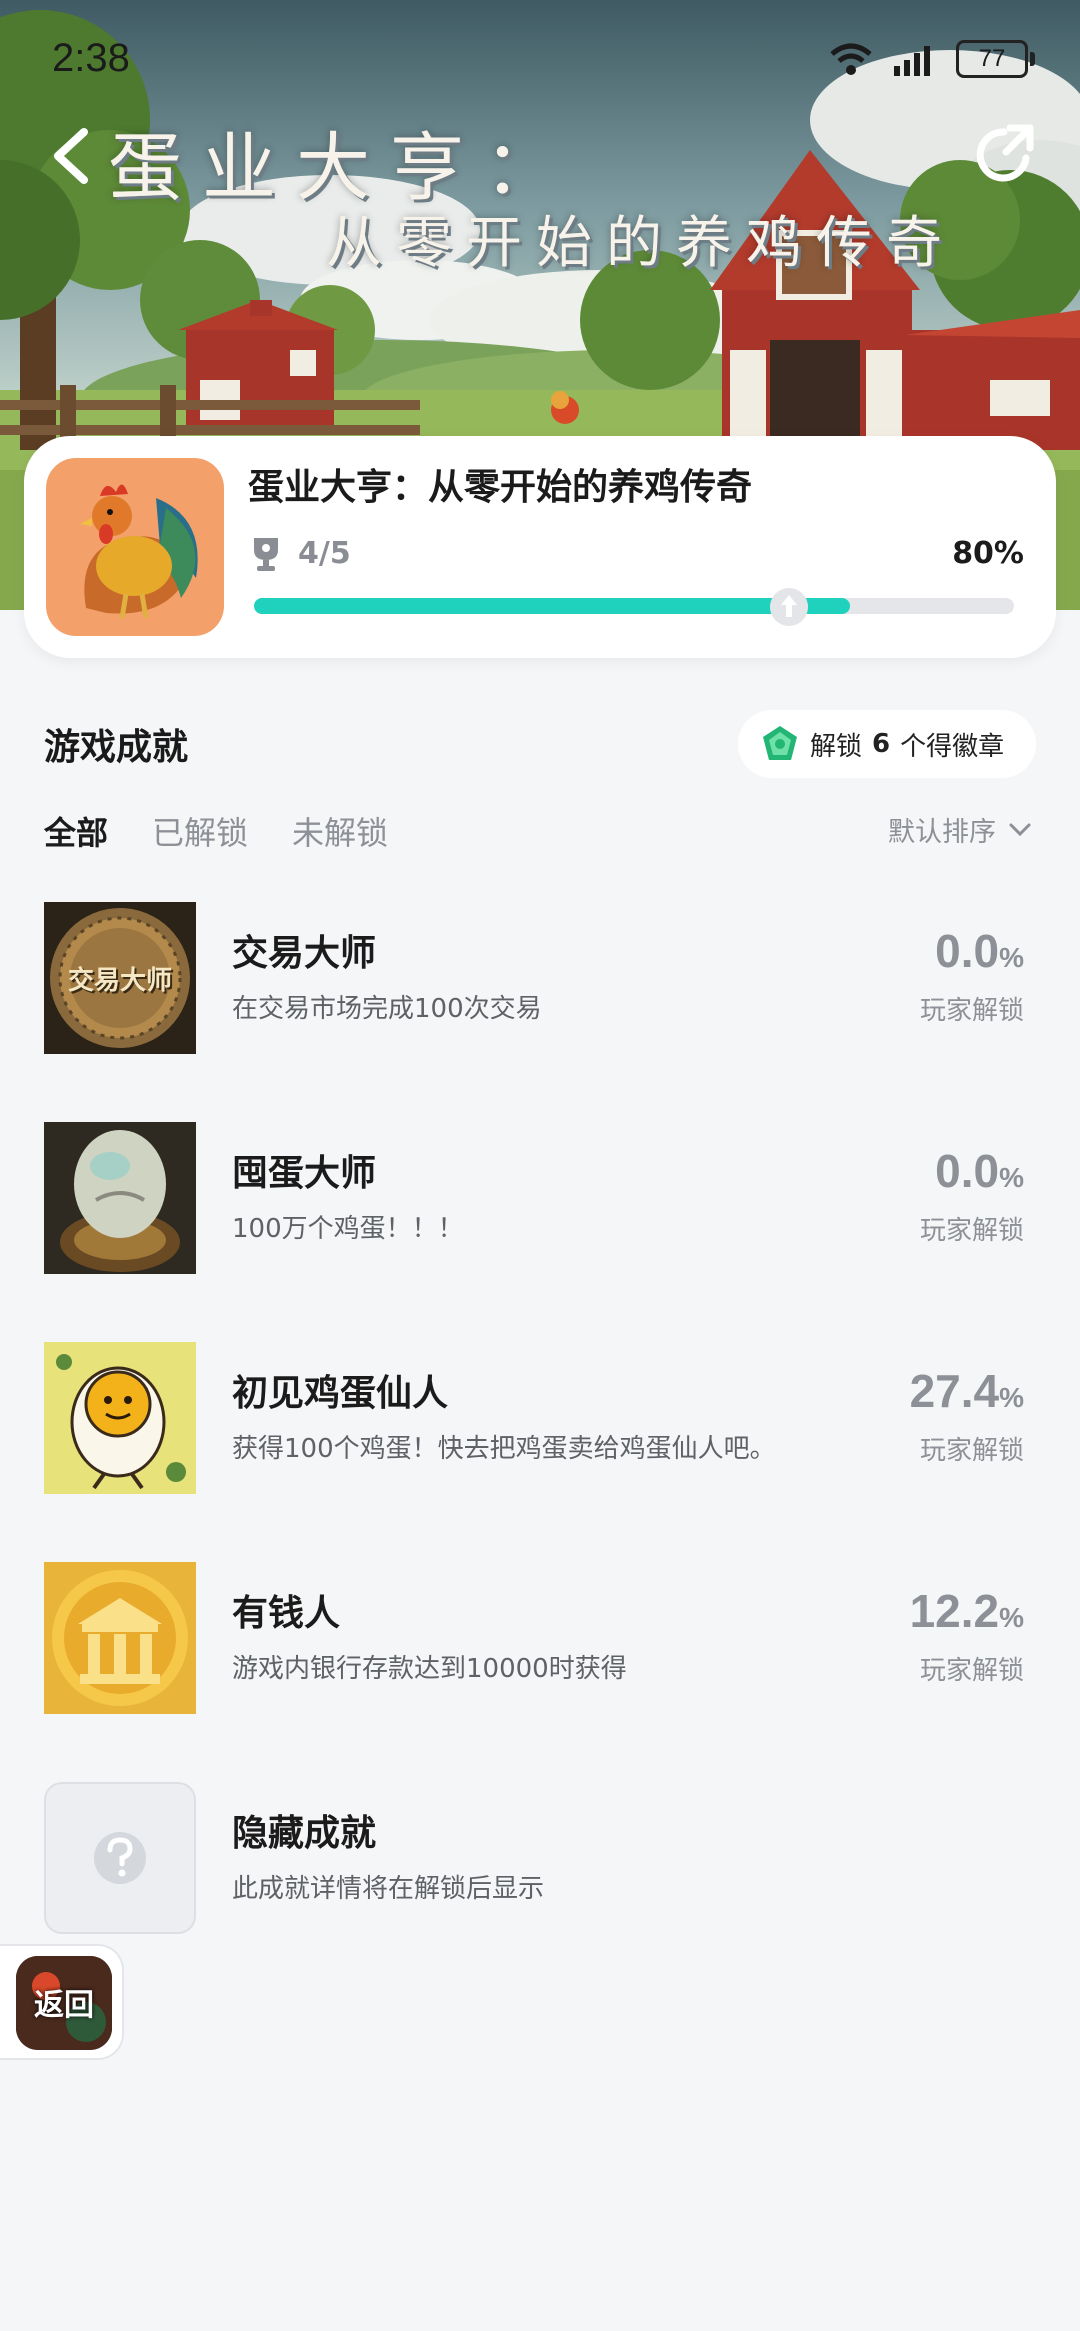 This screenshot has width=1080, height=2331. I want to click on achievement-thumb-text: 交易大师, so click(119, 981).